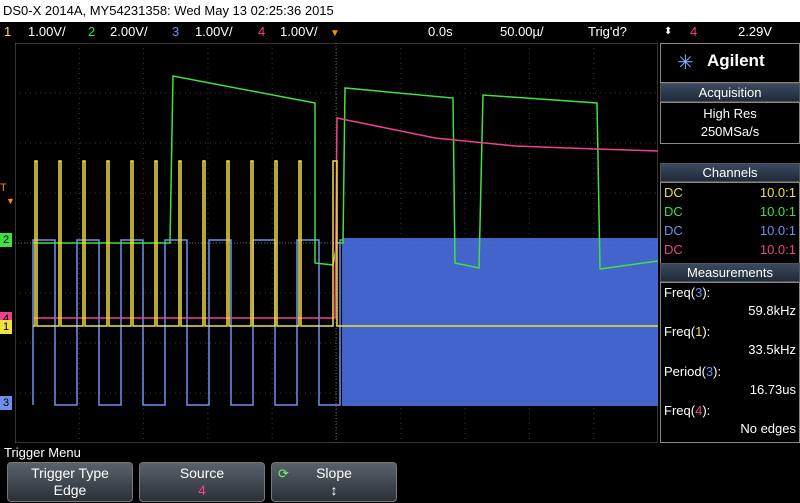  Describe the element at coordinates (522, 32) in the screenshot. I see `time-scale: 50.00µ/` at that location.